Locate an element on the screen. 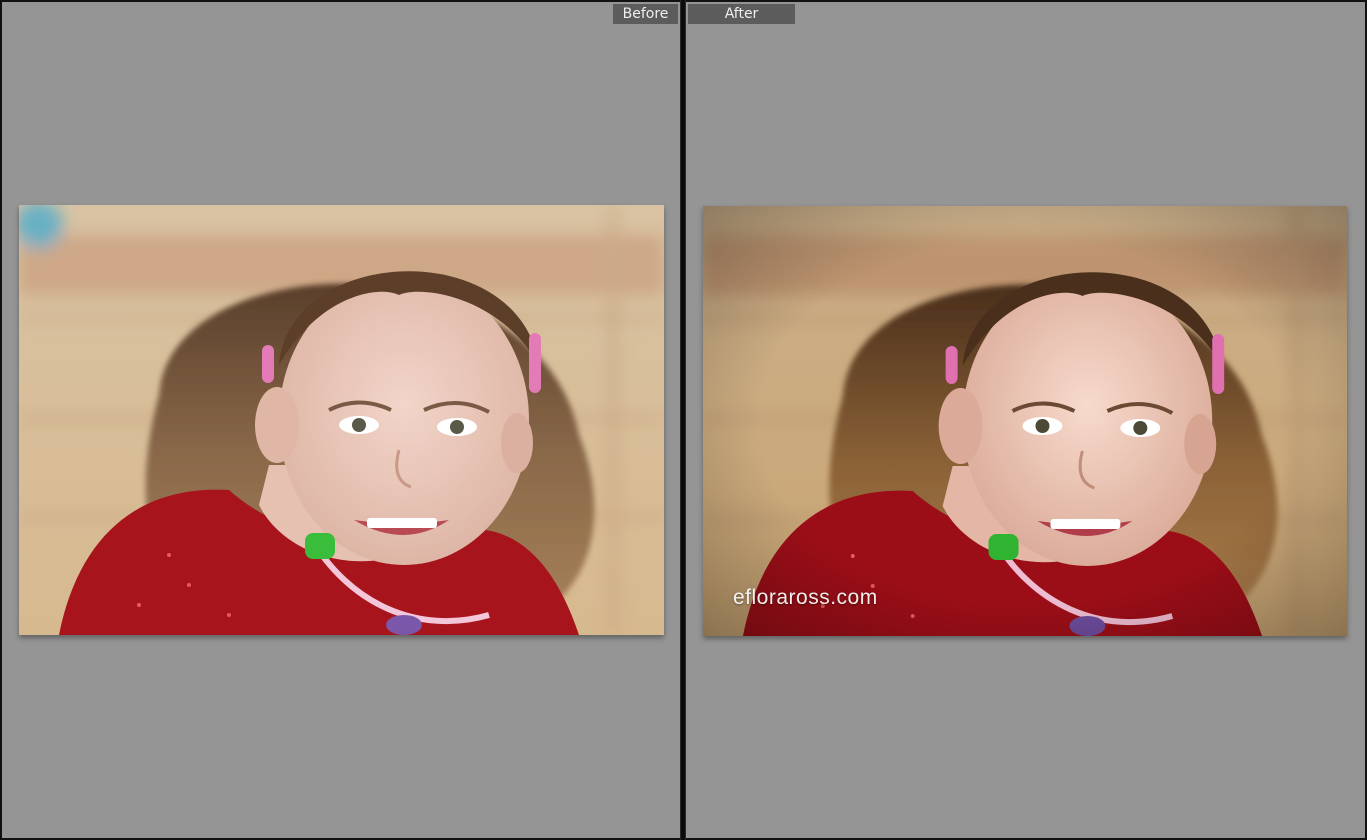 Image resolution: width=1367 pixels, height=840 pixels. before-label: Before is located at coordinates (645, 14).